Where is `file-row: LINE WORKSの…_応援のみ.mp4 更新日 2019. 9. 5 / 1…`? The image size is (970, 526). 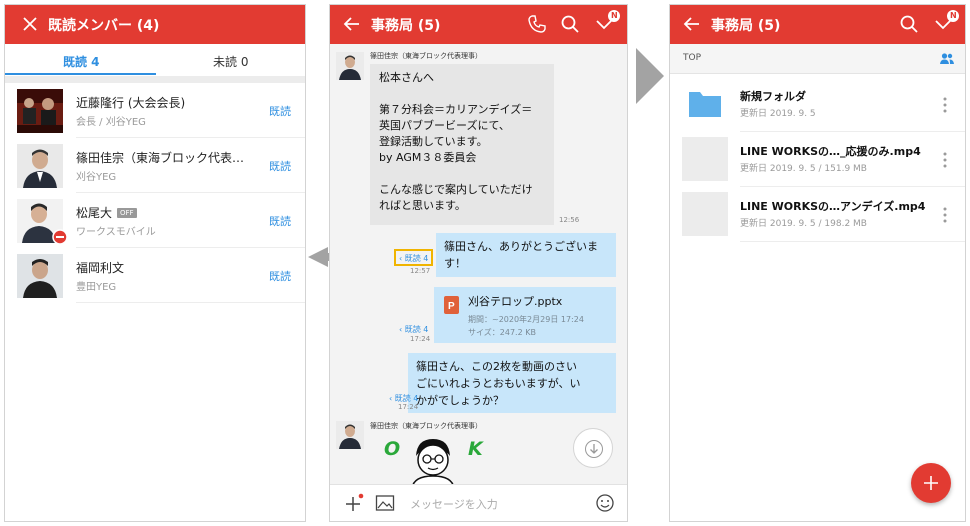 file-row: LINE WORKSの…_応援のみ.mp4 更新日 2019. 9. 5 / 1… is located at coordinates (817, 159).